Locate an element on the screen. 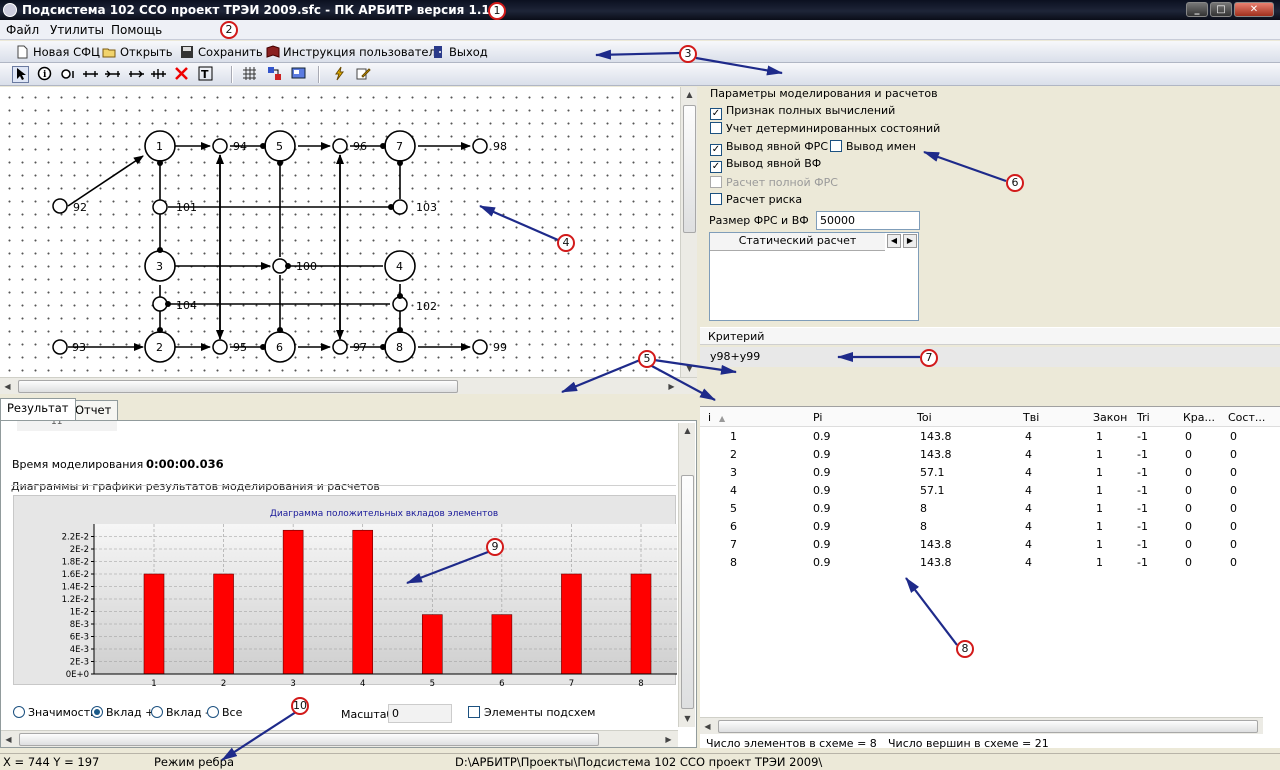 The height and width of the screenshot is (770, 1280). edge-tool-1-icon is located at coordinates (90, 74).